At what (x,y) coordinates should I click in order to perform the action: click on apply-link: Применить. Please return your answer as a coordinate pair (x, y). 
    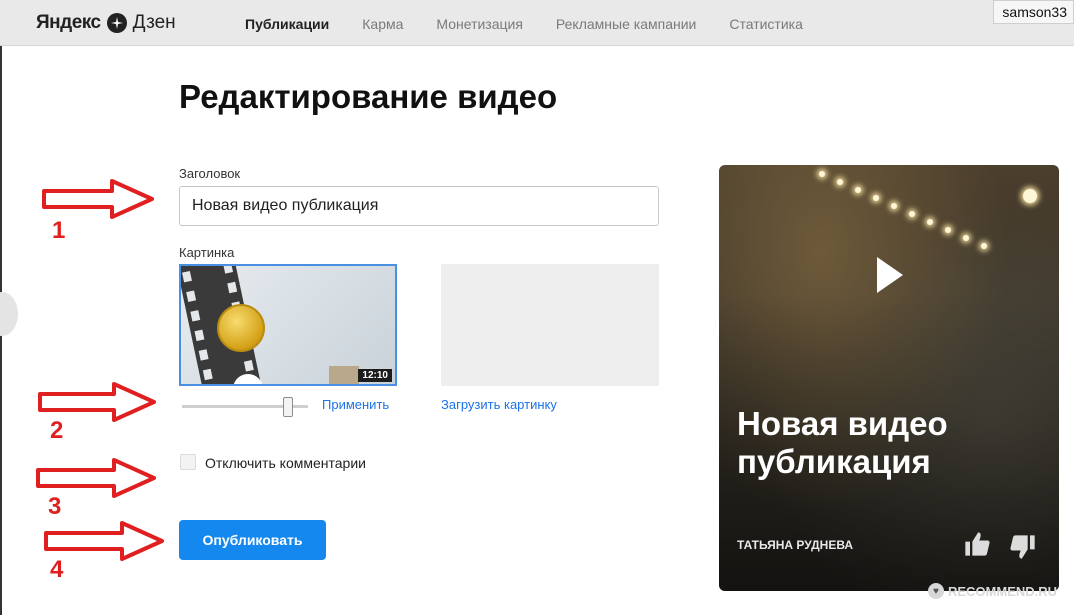
    Looking at the image, I should click on (355, 404).